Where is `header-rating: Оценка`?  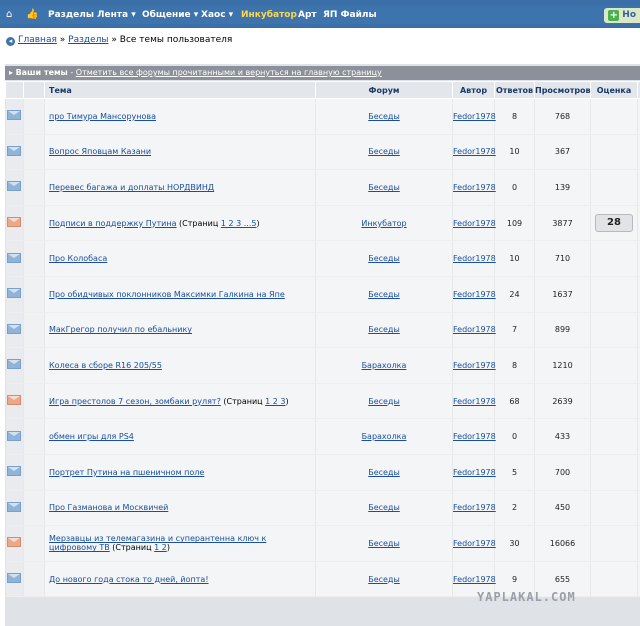 header-rating: Оценка is located at coordinates (614, 90).